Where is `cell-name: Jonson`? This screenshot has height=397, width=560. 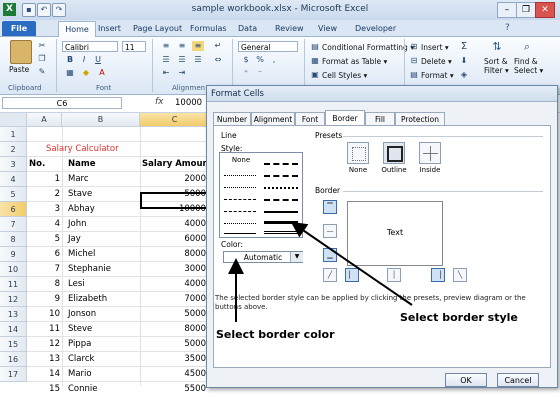
cell-name: Jonson is located at coordinates (82, 314).